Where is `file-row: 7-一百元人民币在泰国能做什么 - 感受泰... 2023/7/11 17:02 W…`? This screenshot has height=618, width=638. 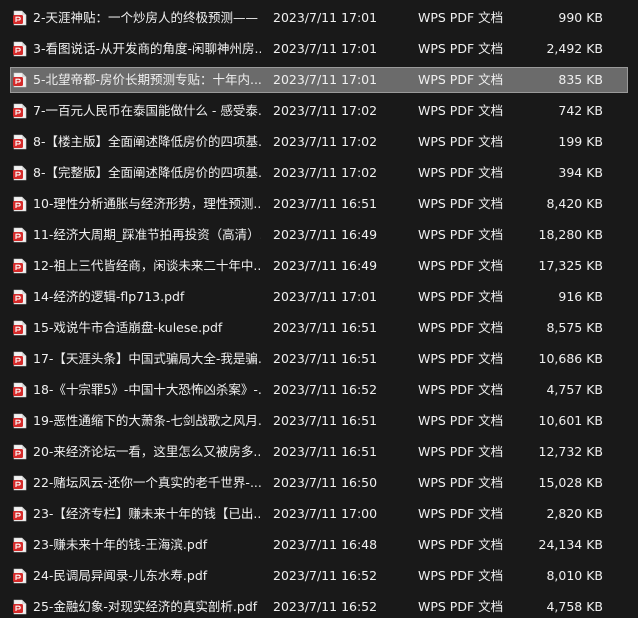 file-row: 7-一百元人民币在泰国能做什么 - 感受泰... 2023/7/11 17:02 W… is located at coordinates (319, 111).